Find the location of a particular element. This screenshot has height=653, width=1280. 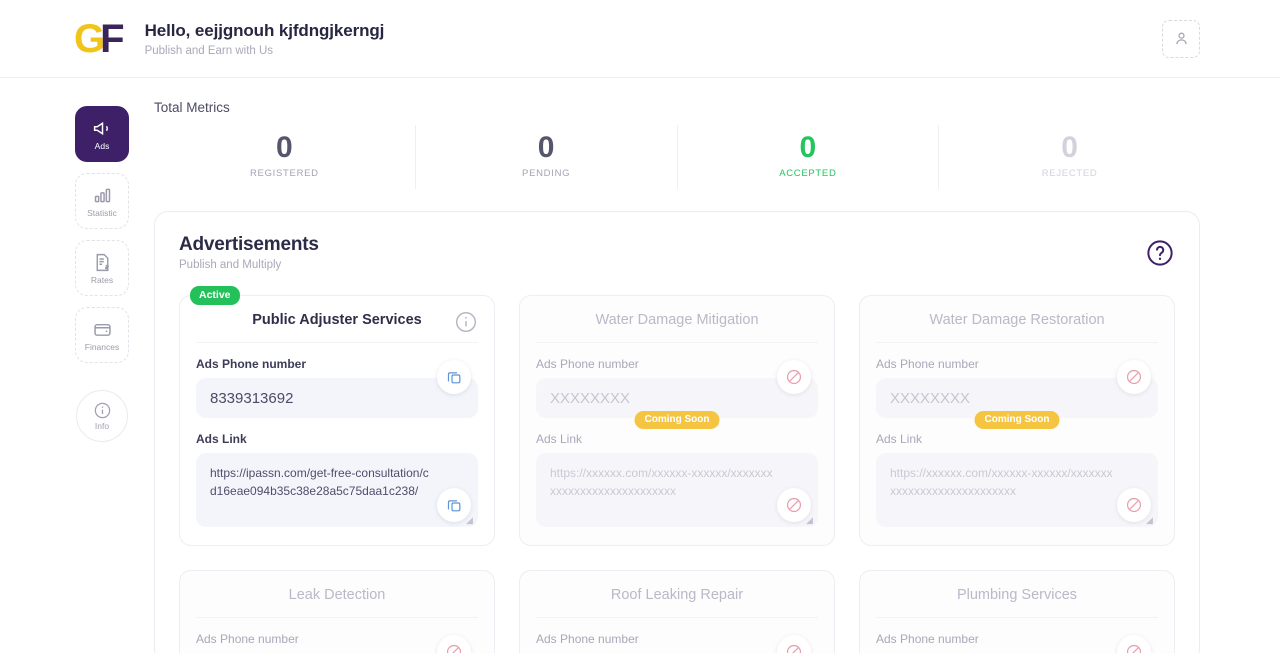

phone-input: 8339313692 is located at coordinates (337, 398).